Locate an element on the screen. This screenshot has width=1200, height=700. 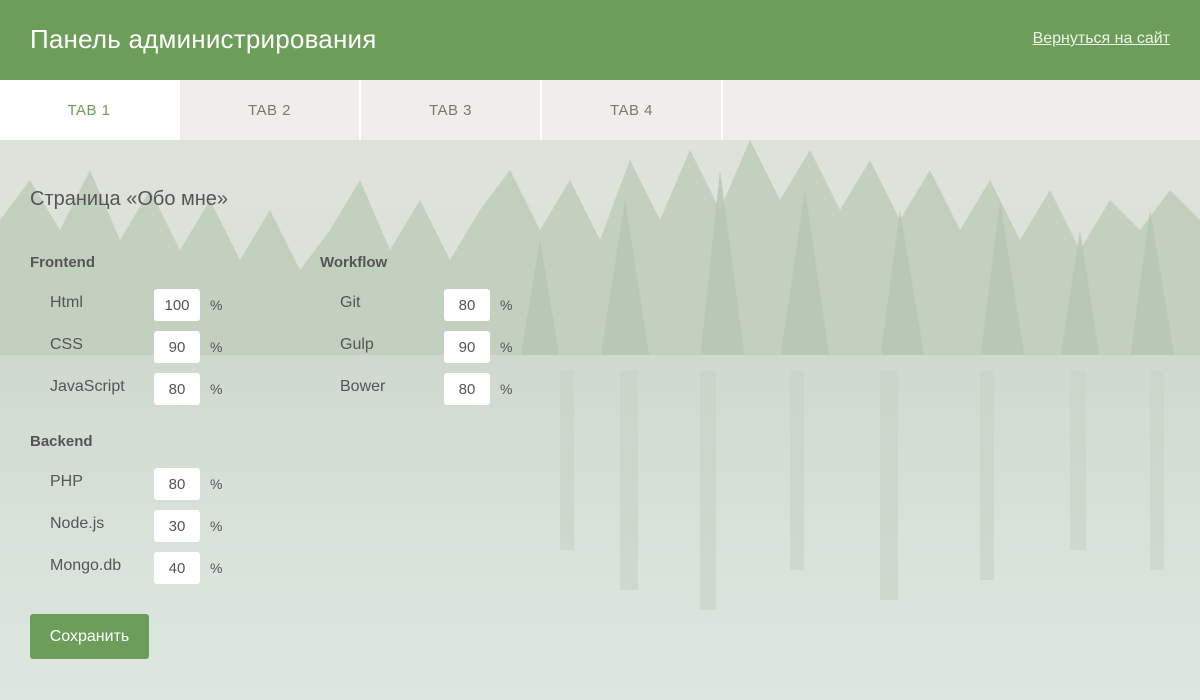
skill-name-css: CSS is located at coordinates (66, 344).